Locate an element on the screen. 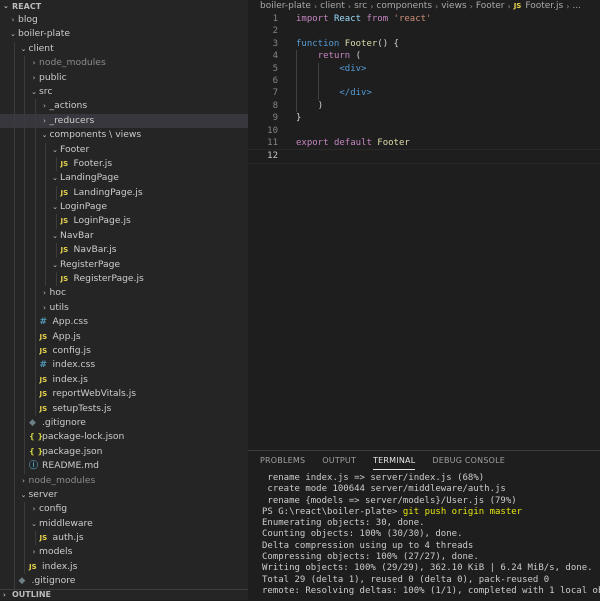 Image resolution: width=600 pixels, height=601 pixels. folder-item: ⌄ RegisterPage is located at coordinates (124, 265).